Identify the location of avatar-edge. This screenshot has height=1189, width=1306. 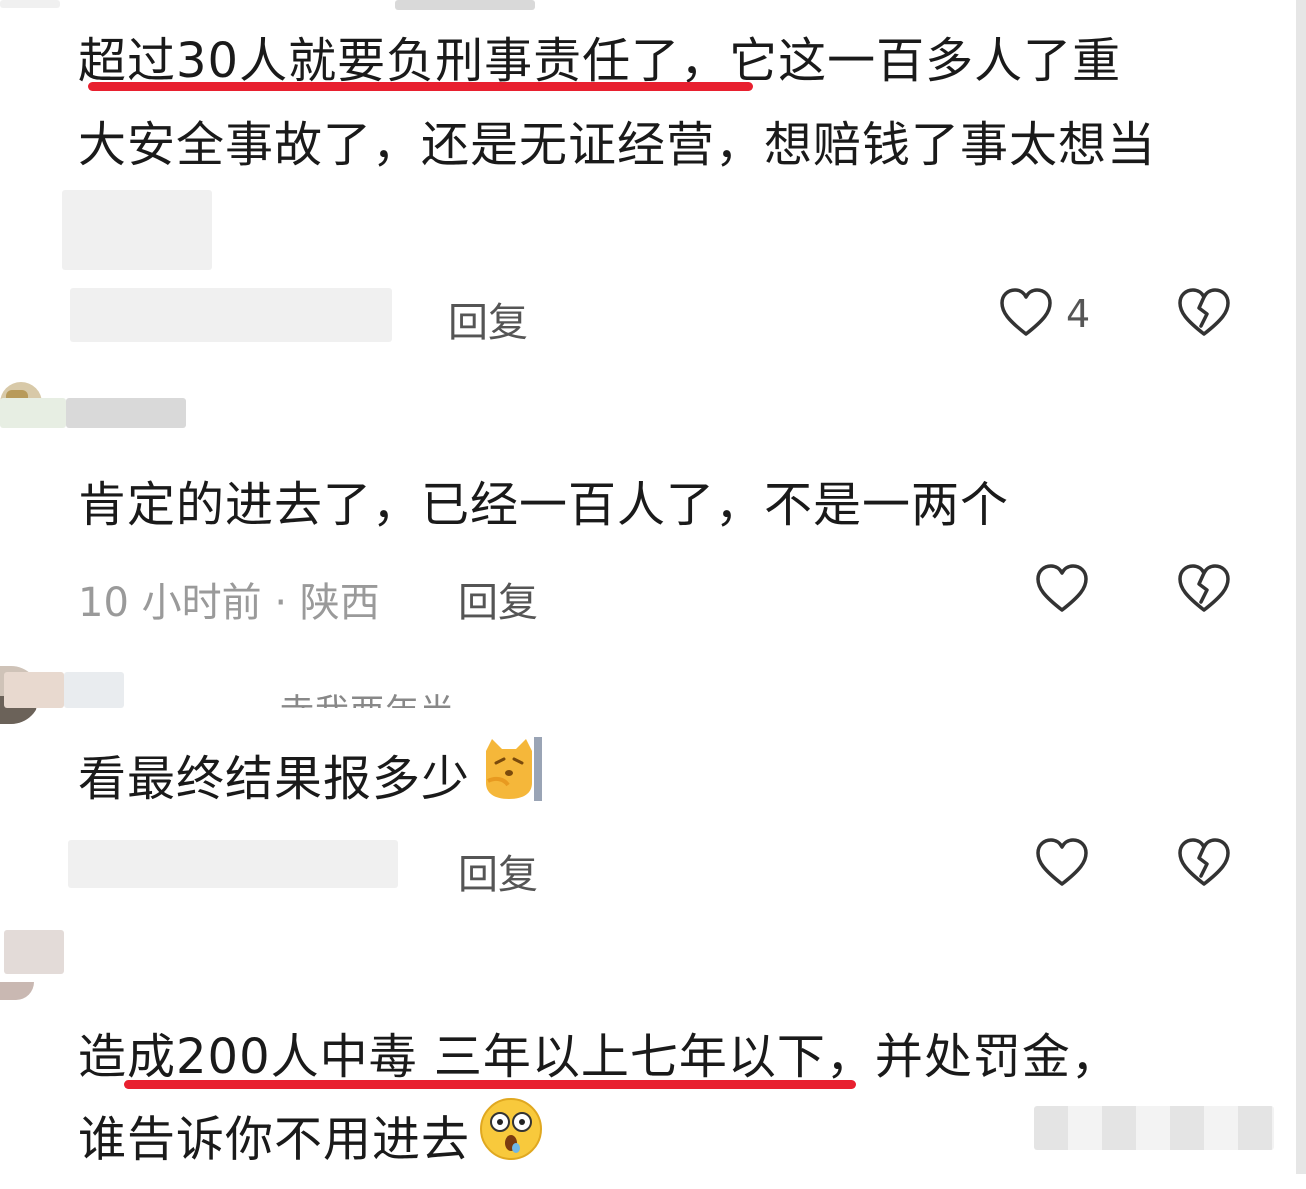
(17, 991).